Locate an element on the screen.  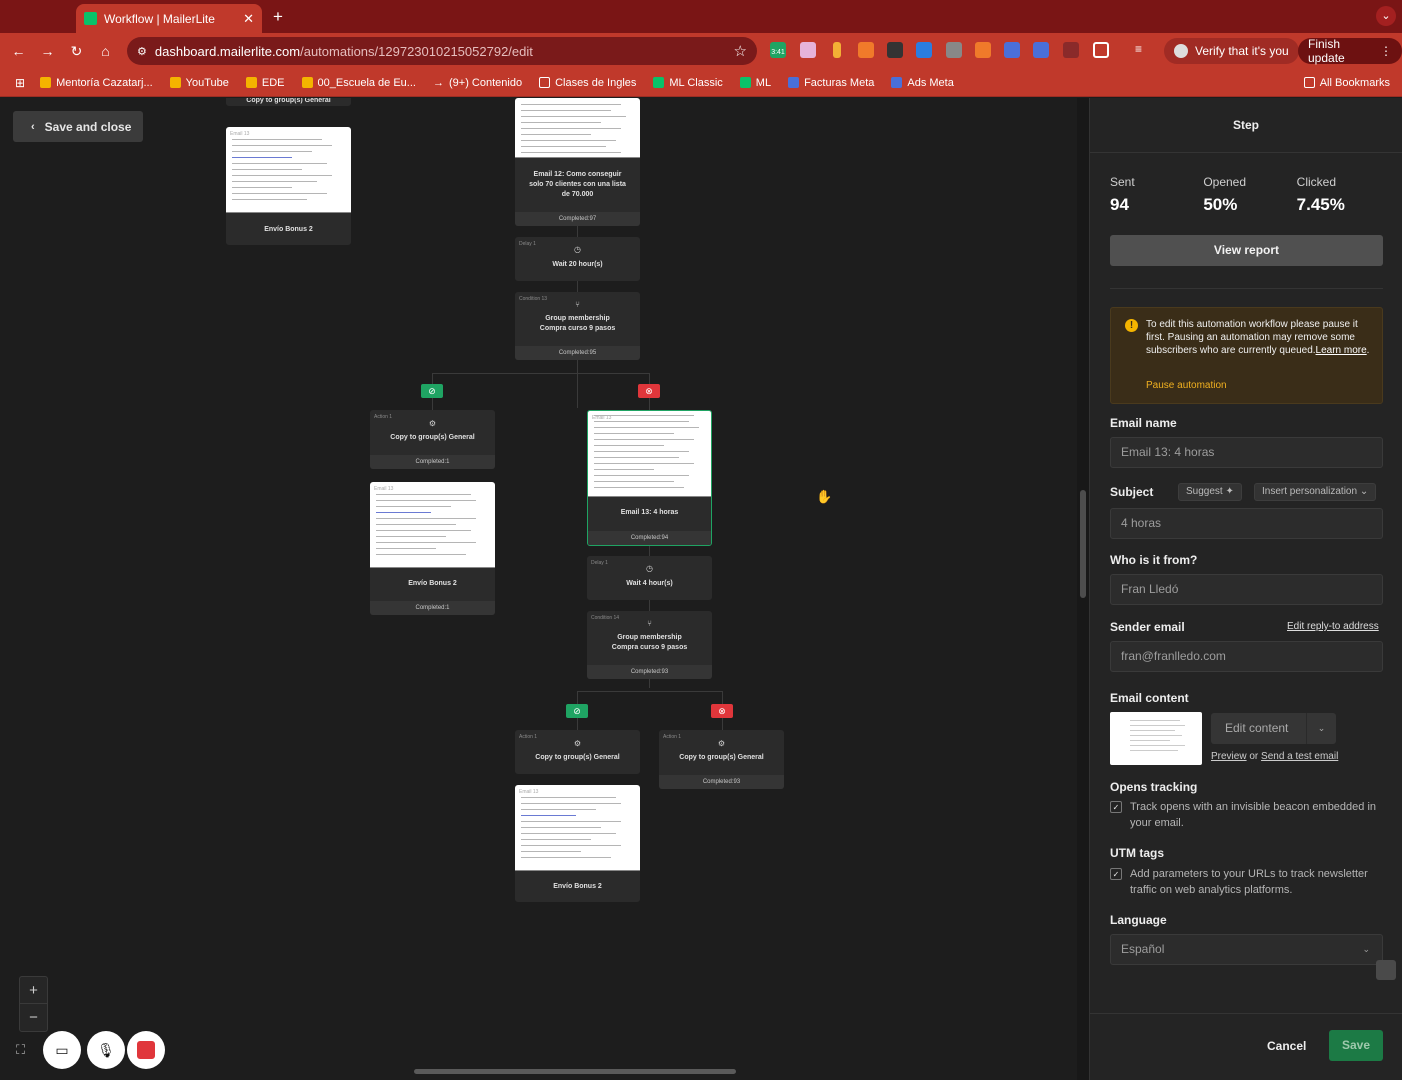
email-name-field: Email 13: 4 horas is located at coordinates (1246, 452).